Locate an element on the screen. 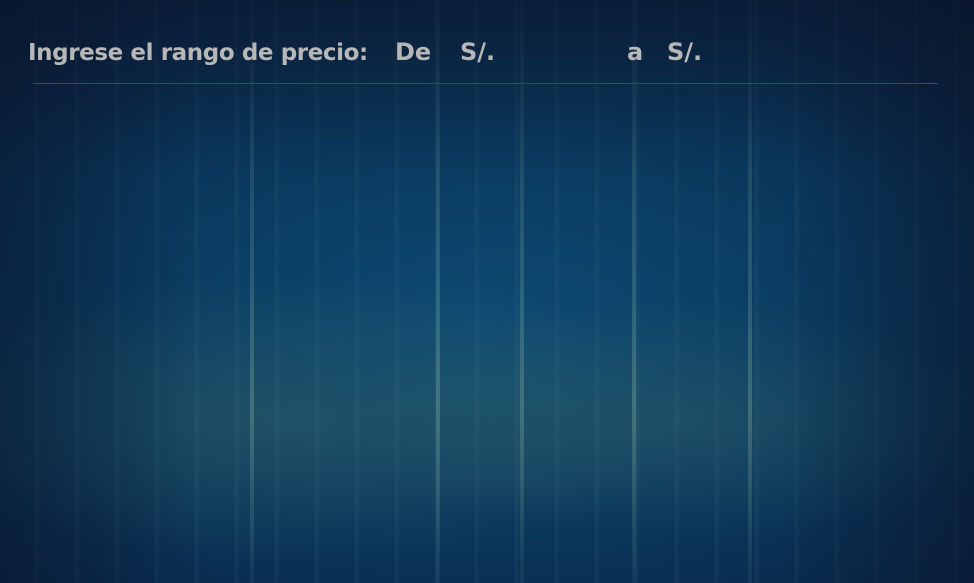 Image resolution: width=974 pixels, height=583 pixels. to-label: a is located at coordinates (635, 52).